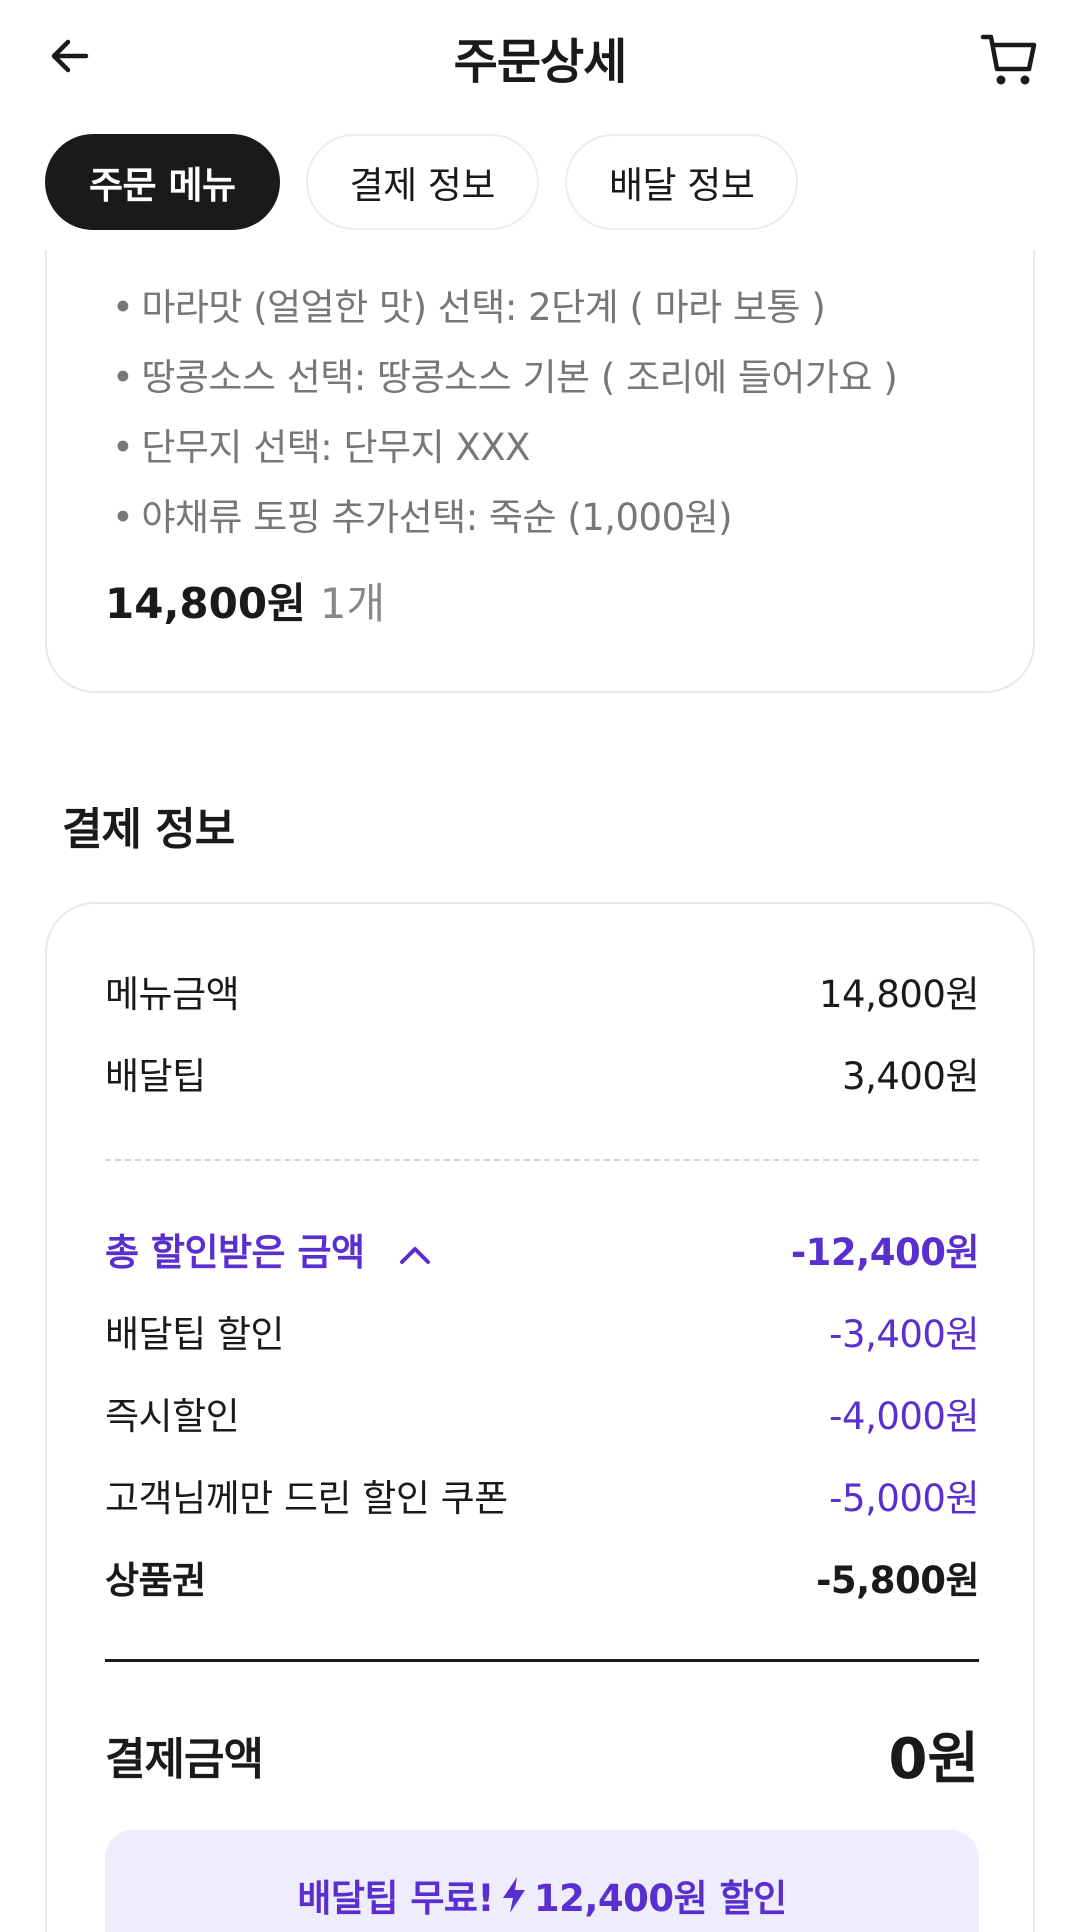 This screenshot has width=1080, height=1932. What do you see at coordinates (148, 829) in the screenshot?
I see `payment-section-title: 결제 정보` at bounding box center [148, 829].